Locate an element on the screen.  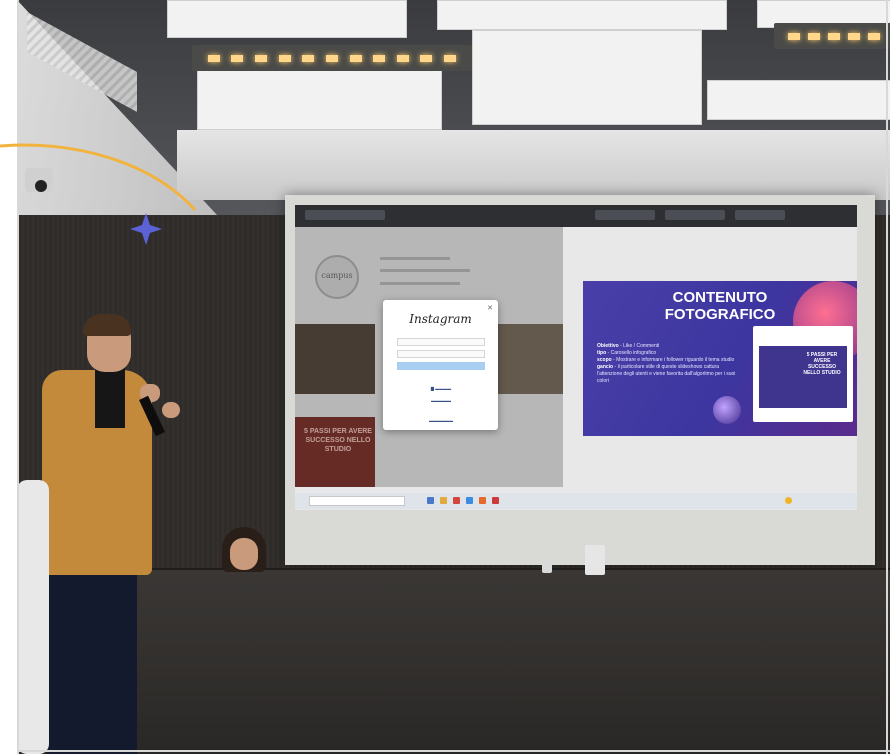
water-bottle is located at coordinates (547, 565).